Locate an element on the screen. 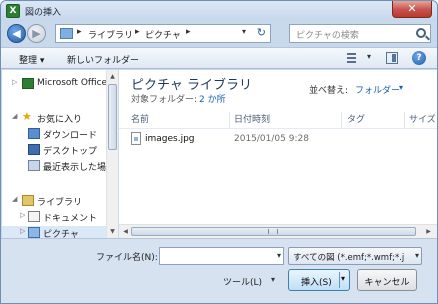  window-title: 図の挿入 is located at coordinates (43, 13).